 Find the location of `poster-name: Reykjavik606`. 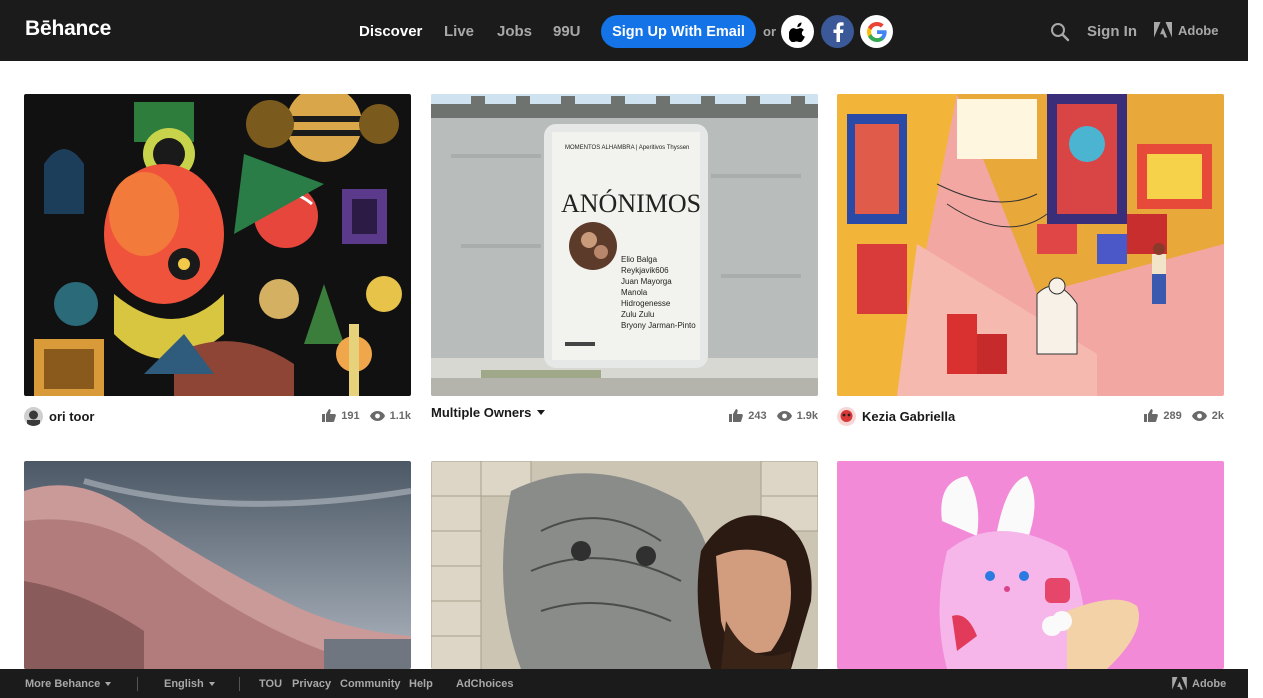

poster-name: Reykjavik606 is located at coordinates (645, 270).